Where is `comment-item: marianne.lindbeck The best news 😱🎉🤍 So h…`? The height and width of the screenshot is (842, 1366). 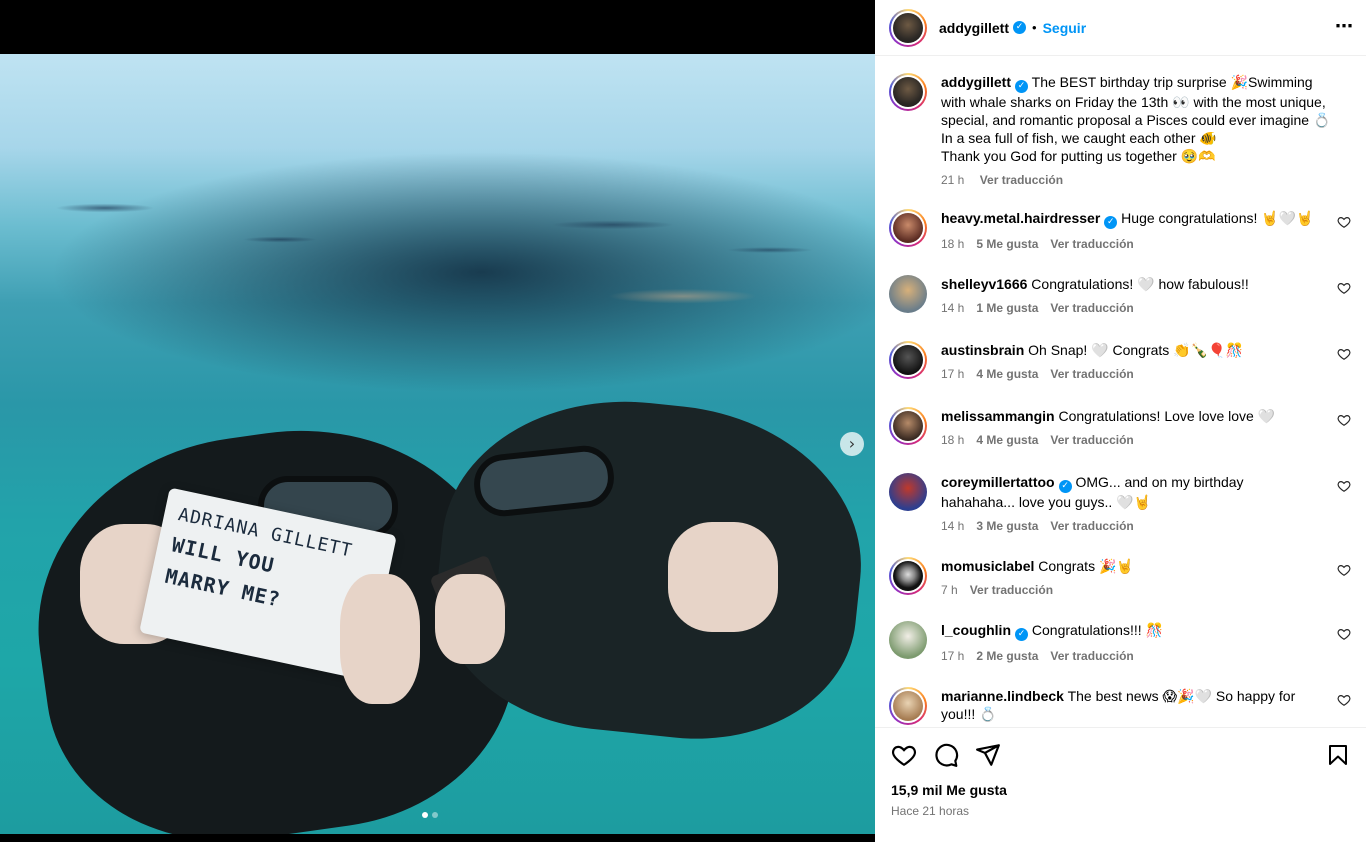 comment-item: marianne.lindbeck The best news 😱🎉🤍 So h… is located at coordinates (1120, 706).